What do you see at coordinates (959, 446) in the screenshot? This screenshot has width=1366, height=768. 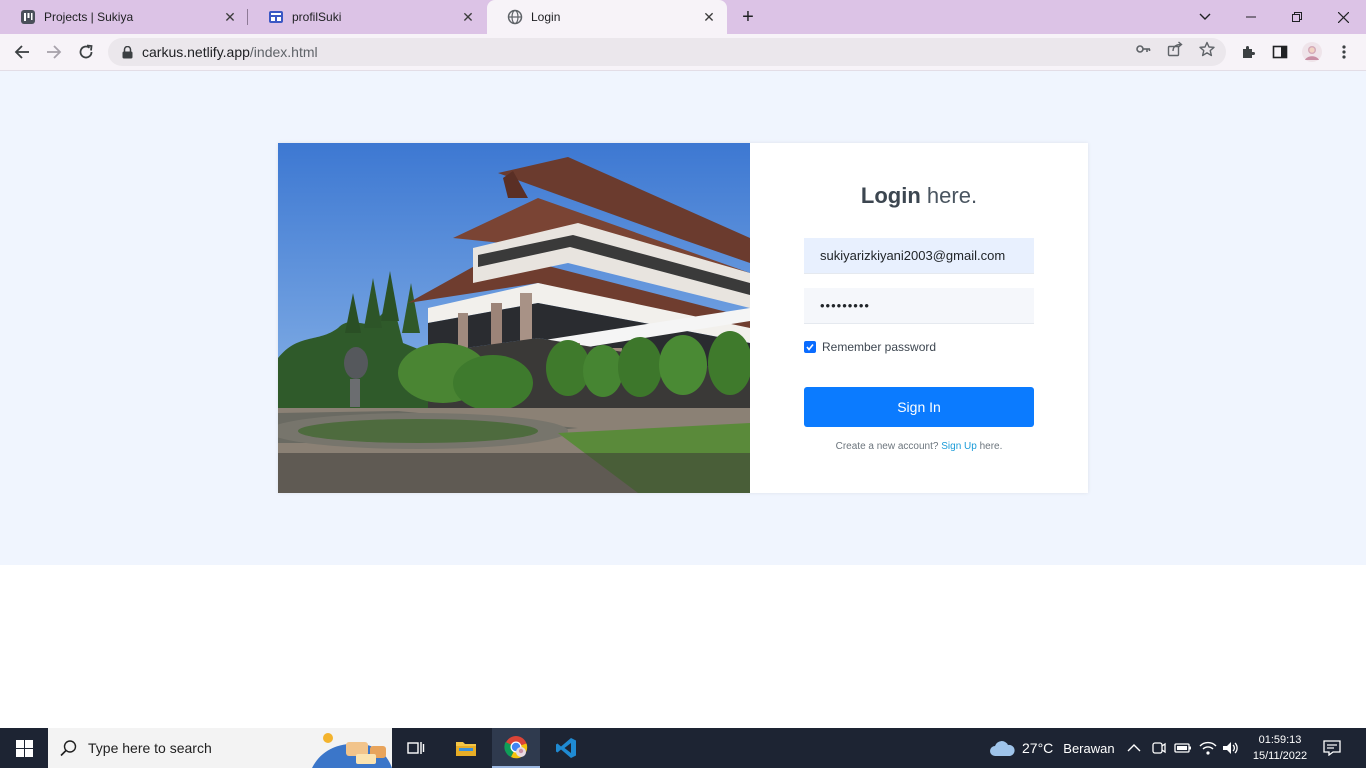 I see `sign-up-link: Sign Up` at bounding box center [959, 446].